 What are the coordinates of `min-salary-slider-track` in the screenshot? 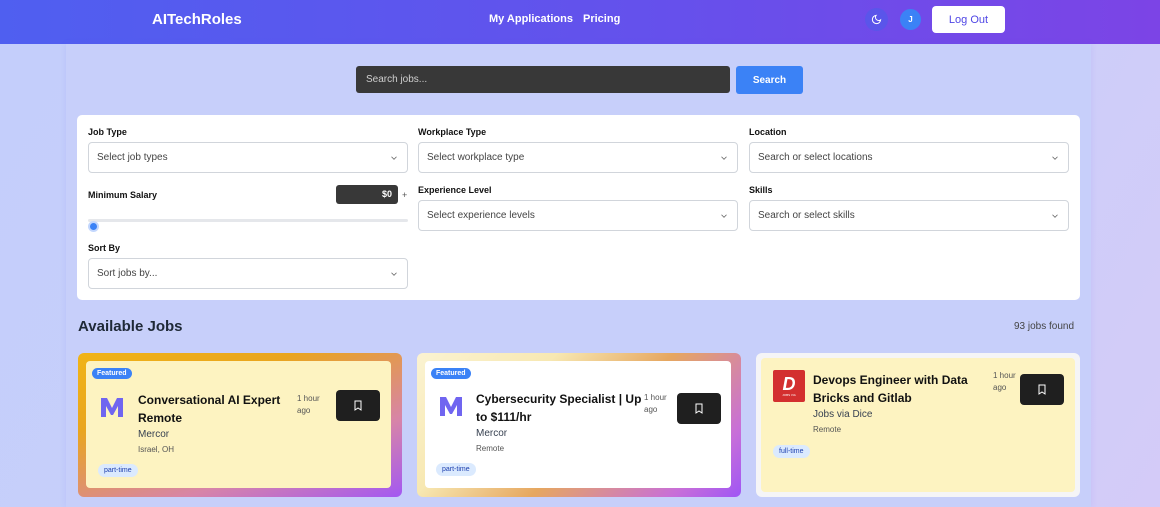 It's located at (248, 220).